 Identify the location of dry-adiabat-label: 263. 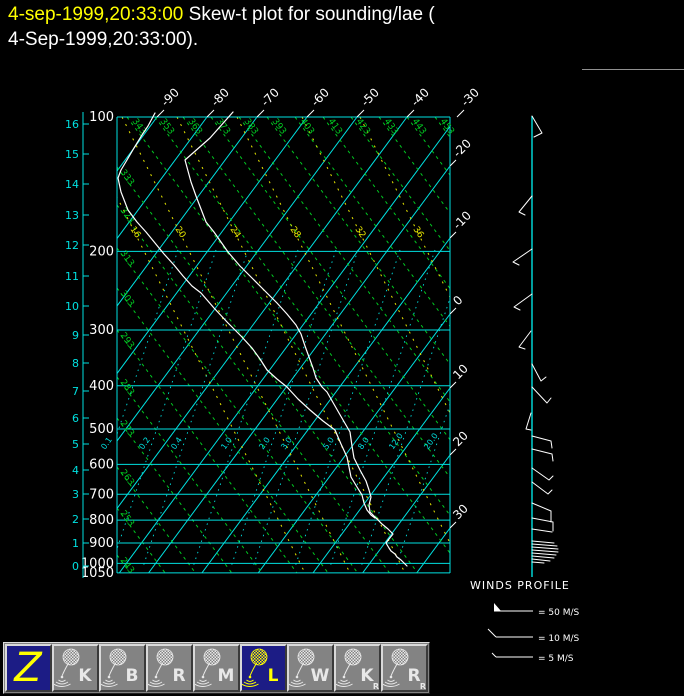
(127, 478).